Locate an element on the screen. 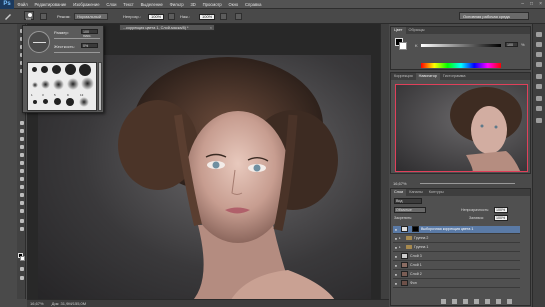  menu-3d: 3D is located at coordinates (193, 4).